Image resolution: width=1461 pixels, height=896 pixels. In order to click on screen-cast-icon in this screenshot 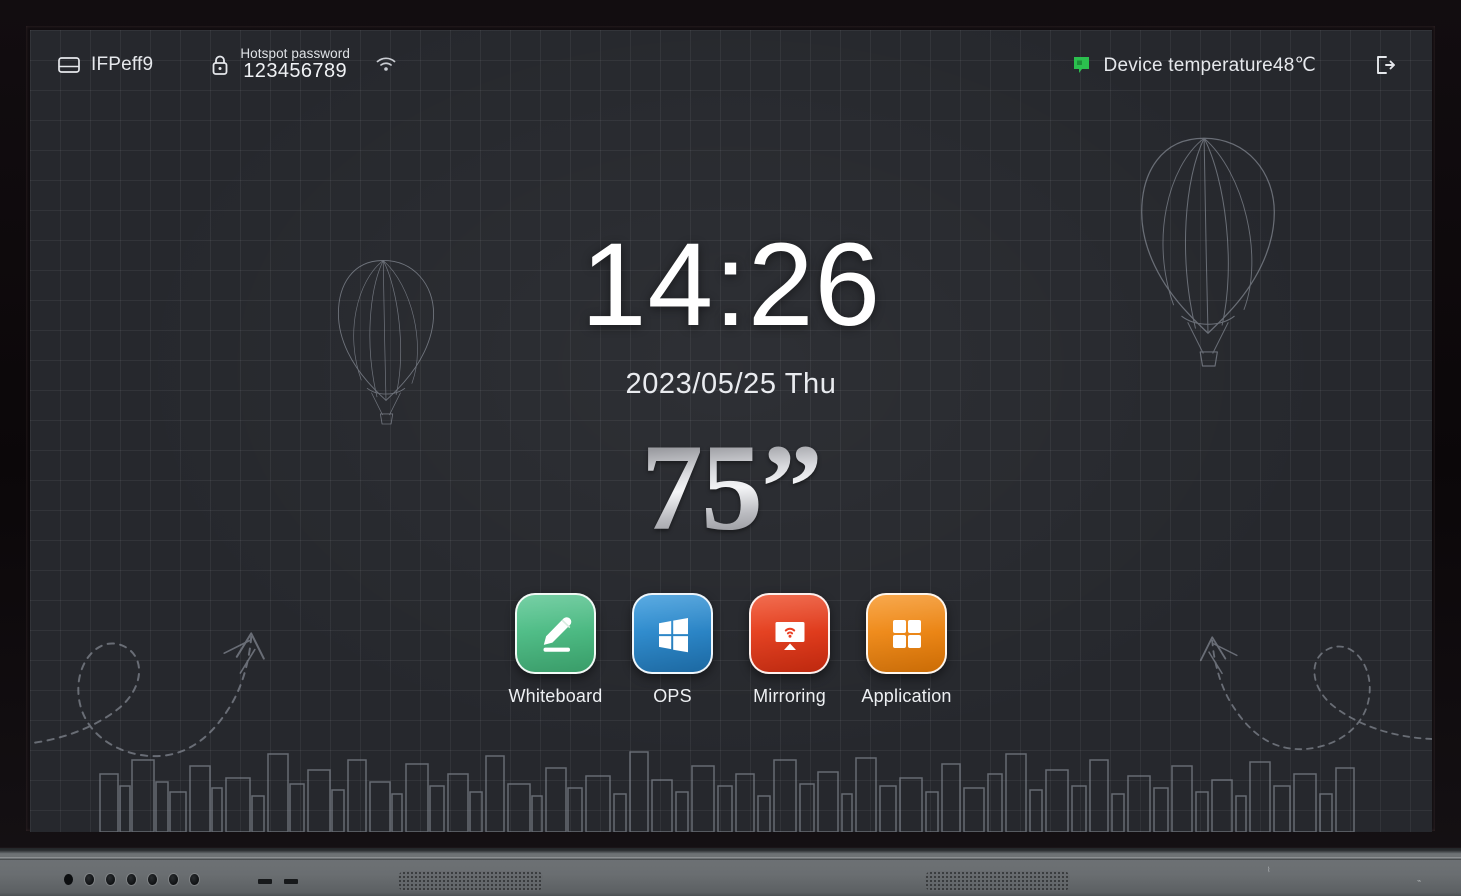, I will do `click(790, 634)`.